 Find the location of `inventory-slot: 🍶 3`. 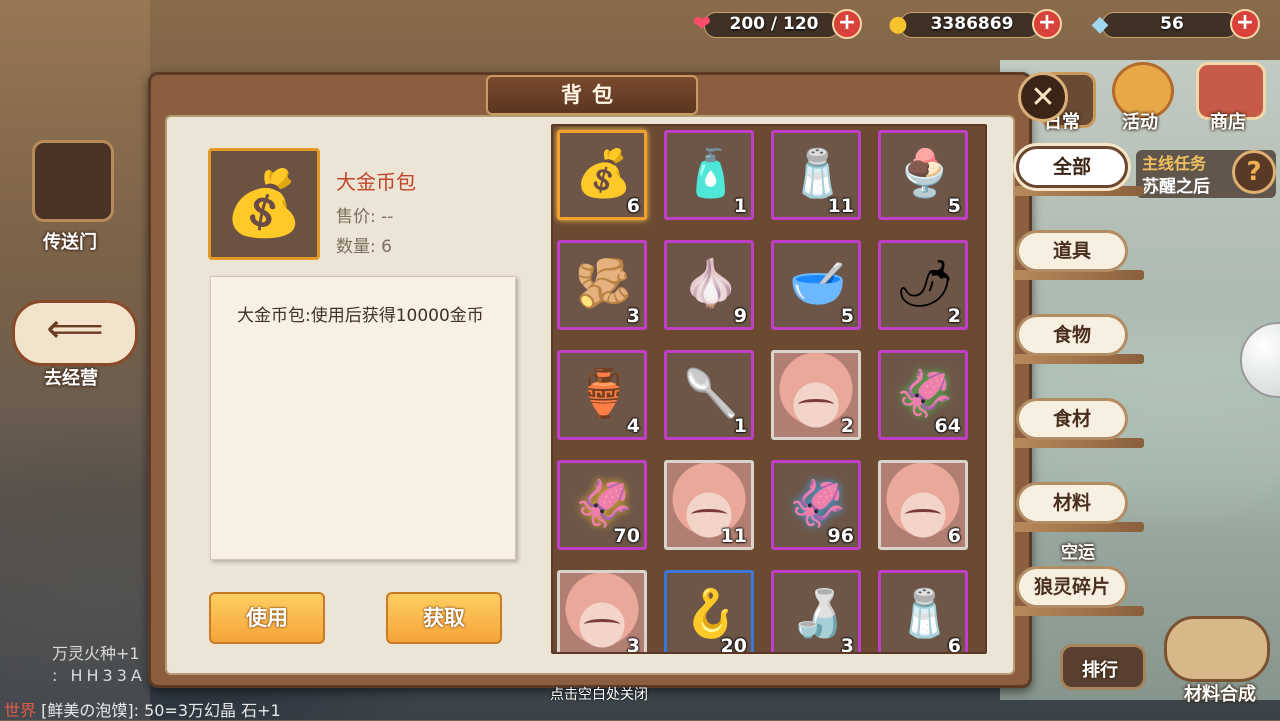

inventory-slot: 🍶 3 is located at coordinates (816, 612).